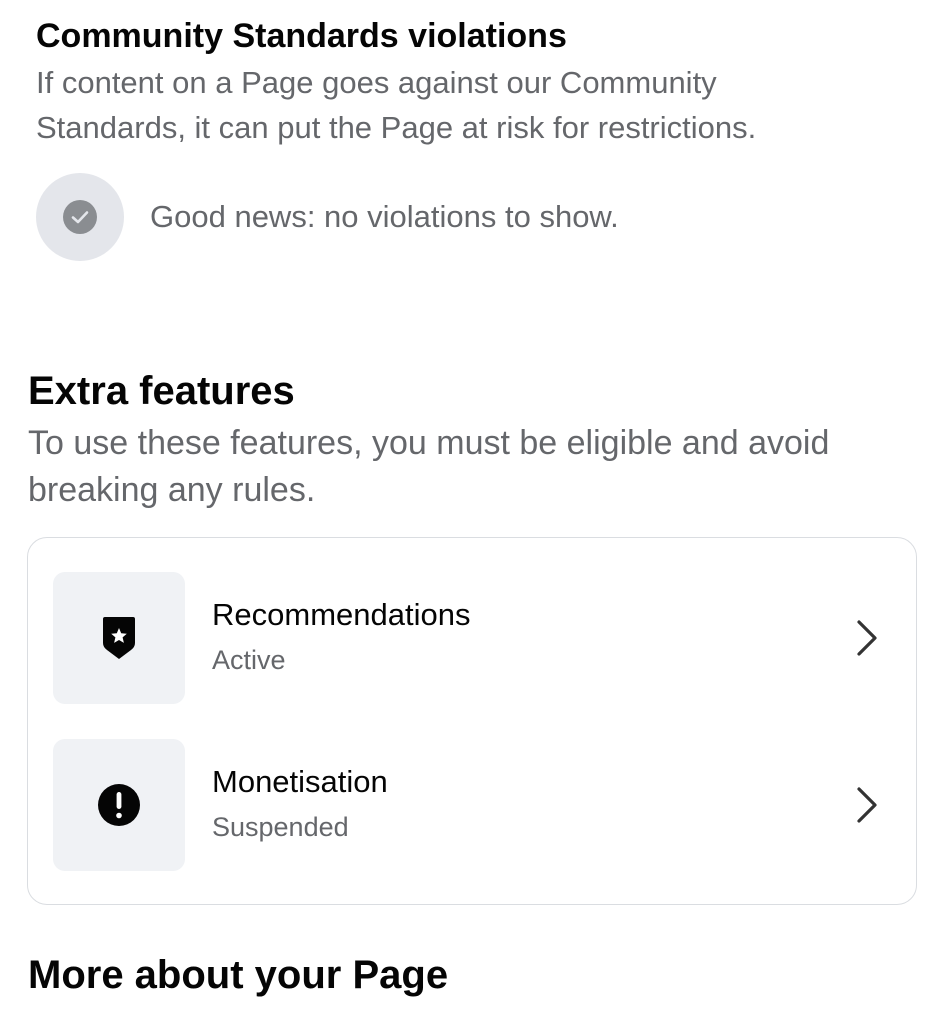 Image resolution: width=945 pixels, height=1020 pixels. What do you see at coordinates (473, 805) in the screenshot?
I see `feature-row-monetisation: Monetisation Suspended` at bounding box center [473, 805].